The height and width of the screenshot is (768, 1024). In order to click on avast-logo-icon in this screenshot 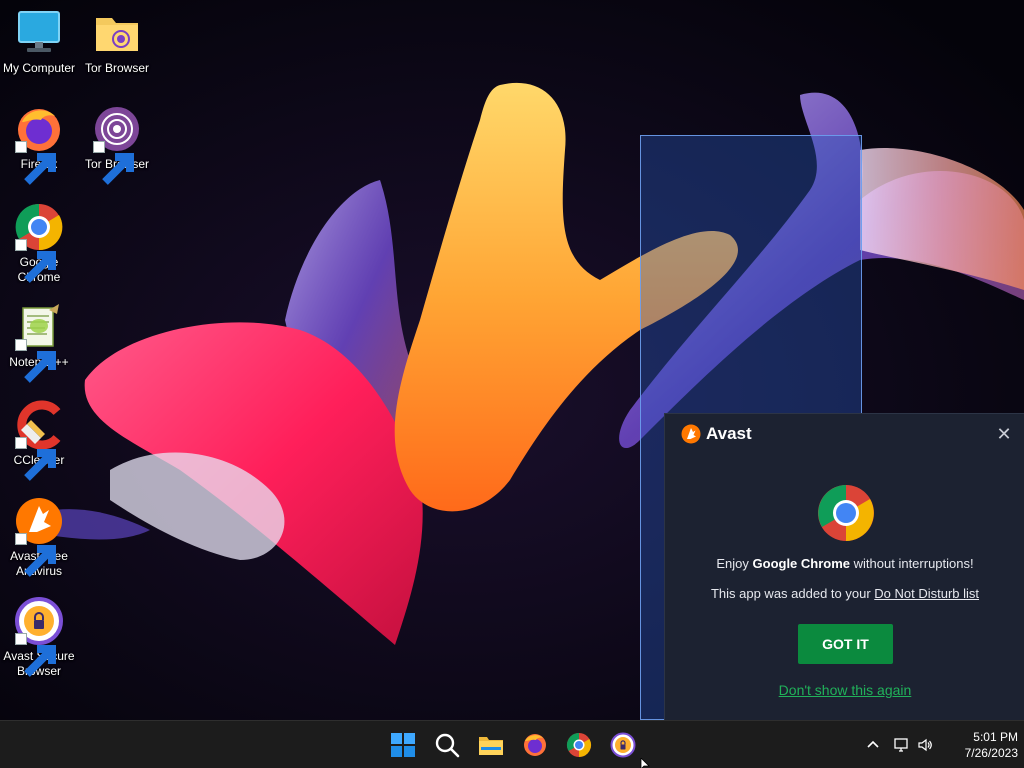, I will do `click(691, 434)`.